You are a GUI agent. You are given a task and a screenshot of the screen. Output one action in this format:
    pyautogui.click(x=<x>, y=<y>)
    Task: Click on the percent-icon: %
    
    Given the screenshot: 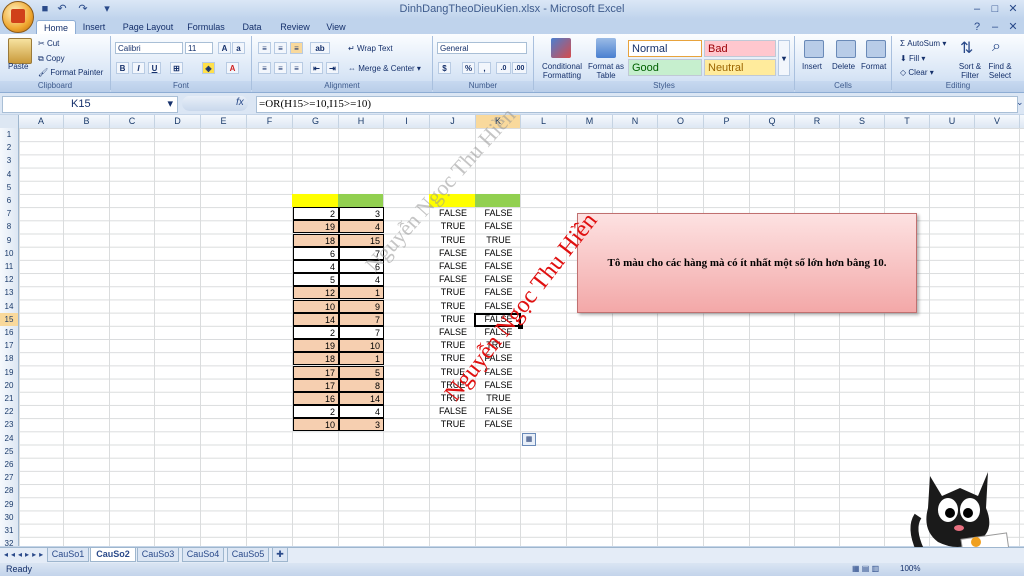 What is the action you would take?
    pyautogui.click(x=468, y=68)
    